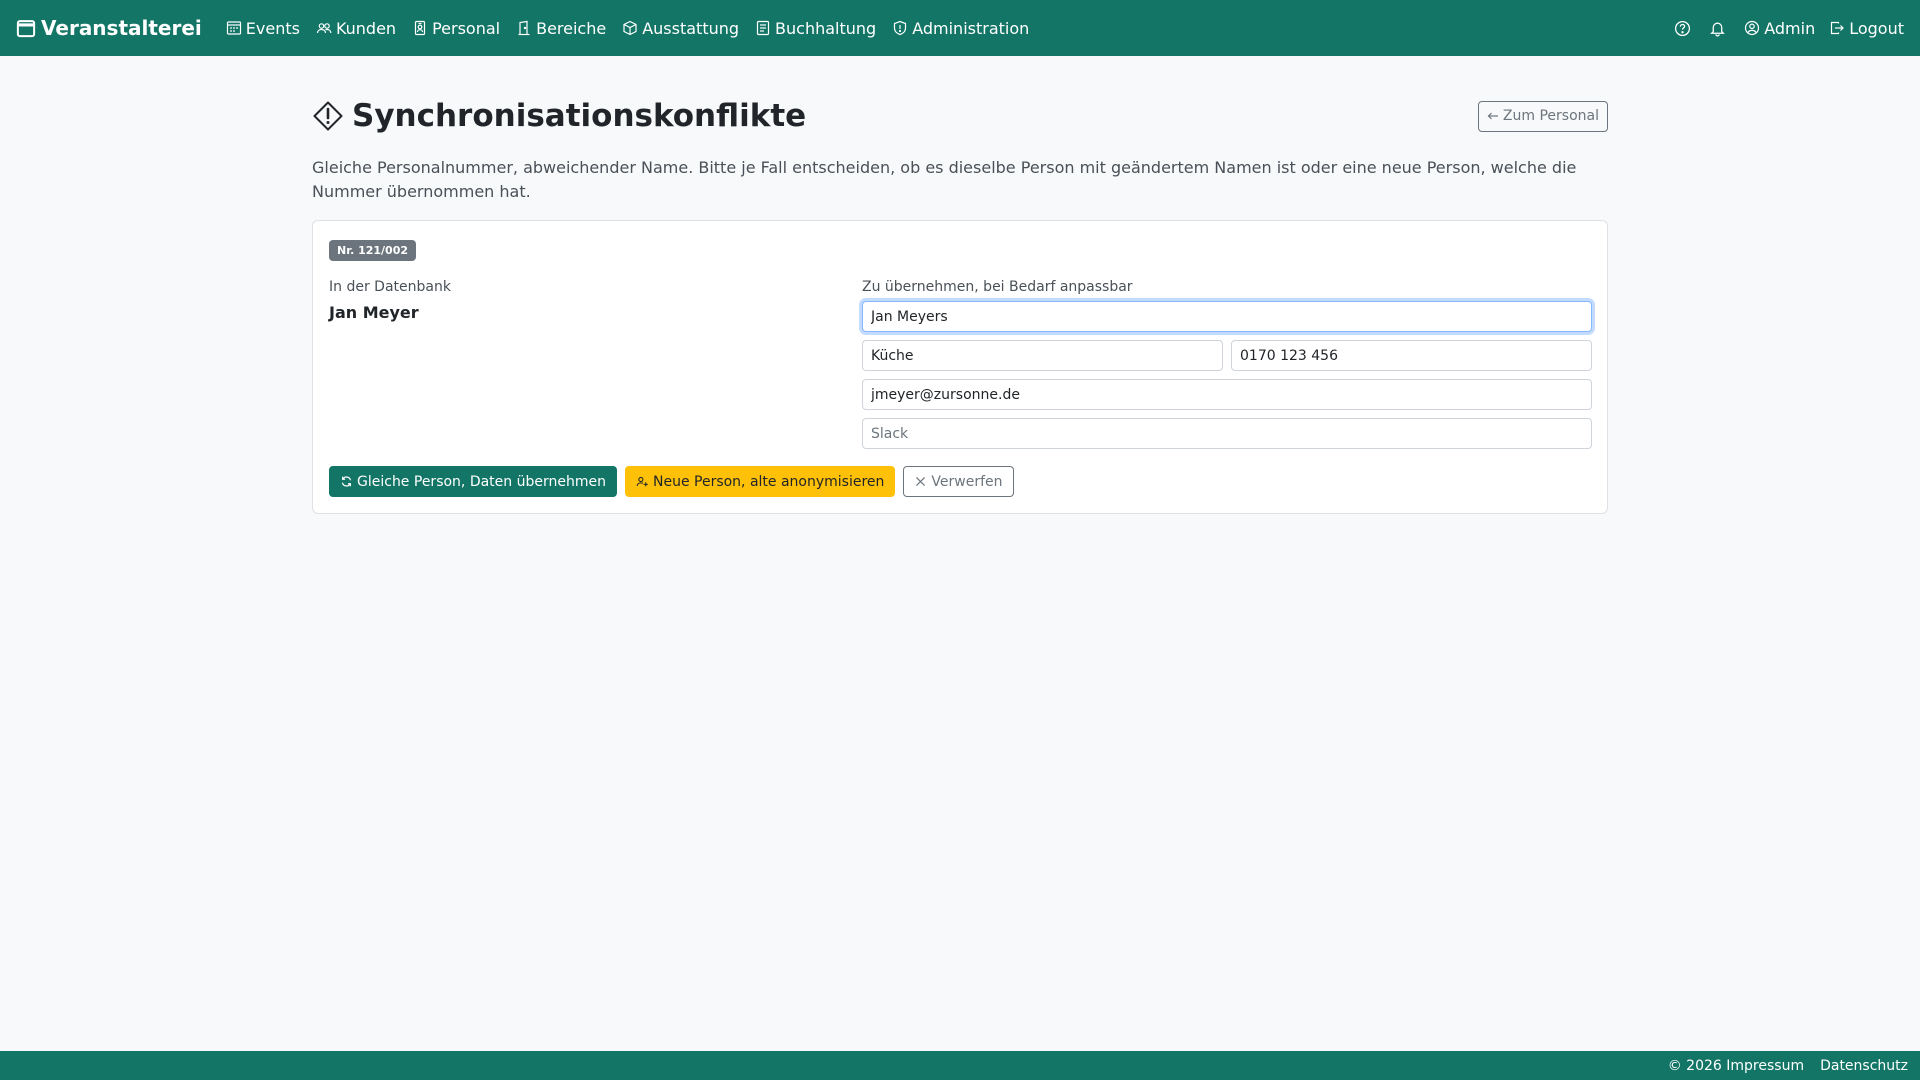  Describe the element at coordinates (1227, 394) in the screenshot. I see `email-input` at that location.